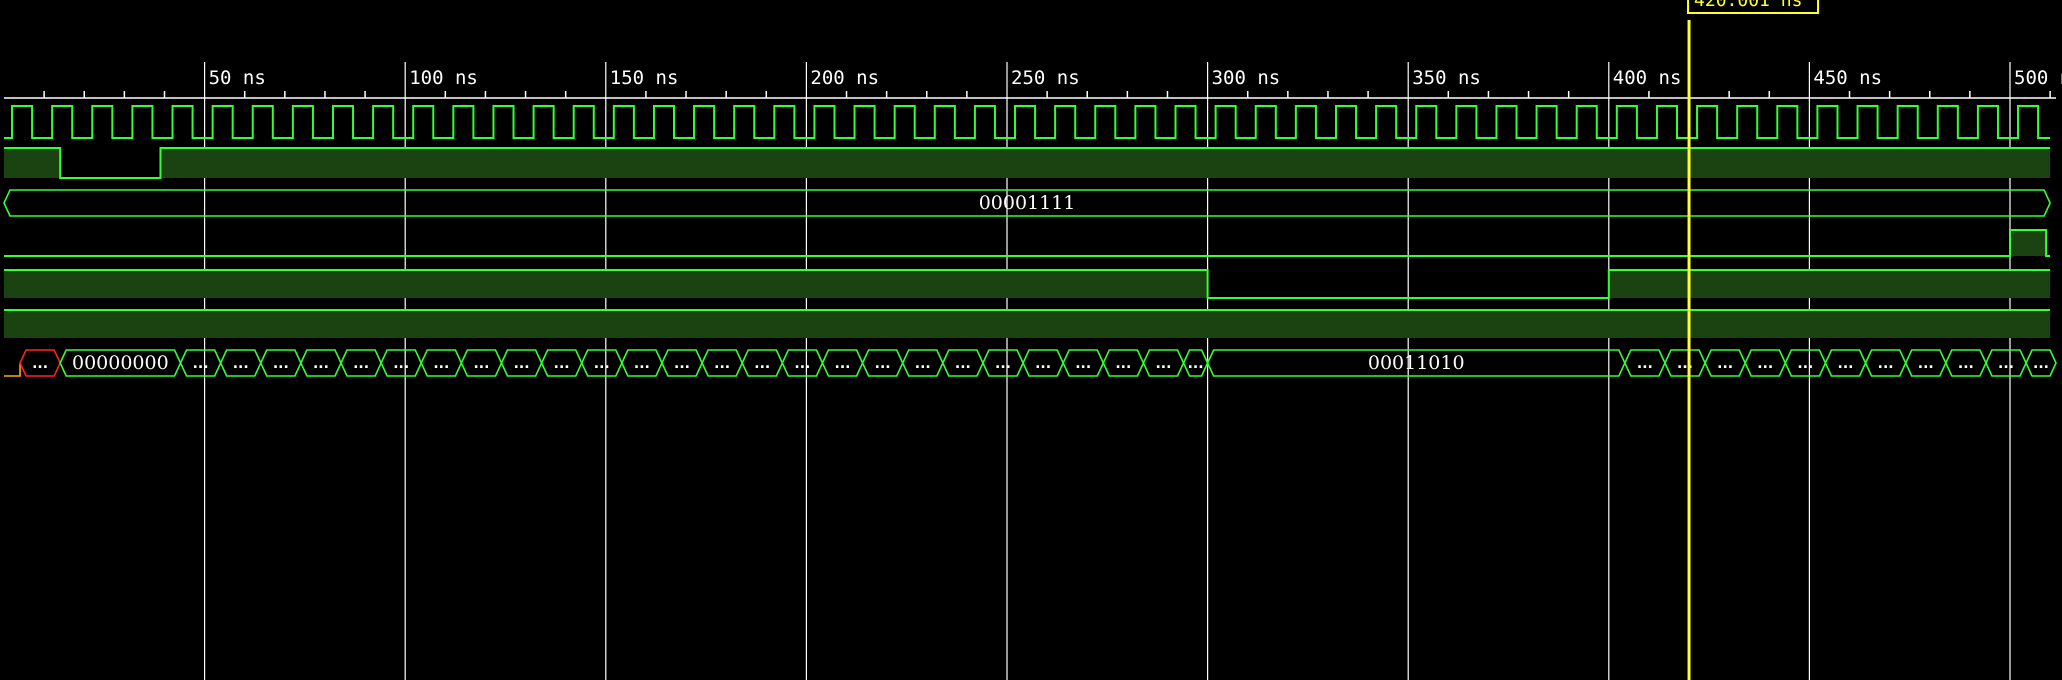 This screenshot has height=680, width=2062. Describe the element at coordinates (644, 78) in the screenshot. I see `ruler-tick-label: 150 ns` at that location.